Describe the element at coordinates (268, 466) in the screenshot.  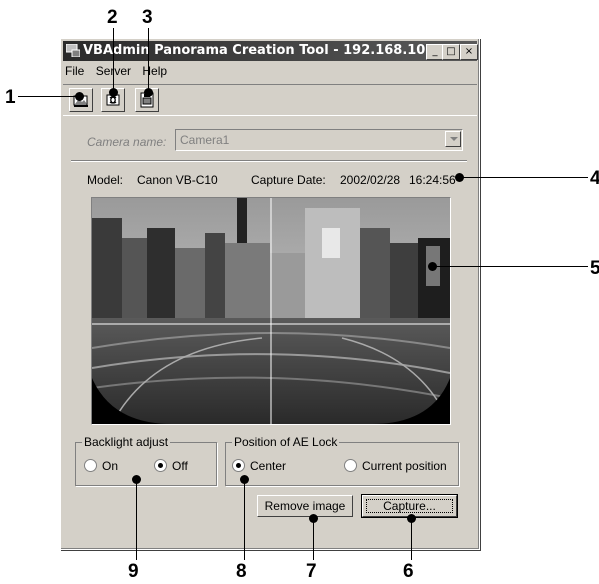
I see `ae-center-label: Center` at that location.